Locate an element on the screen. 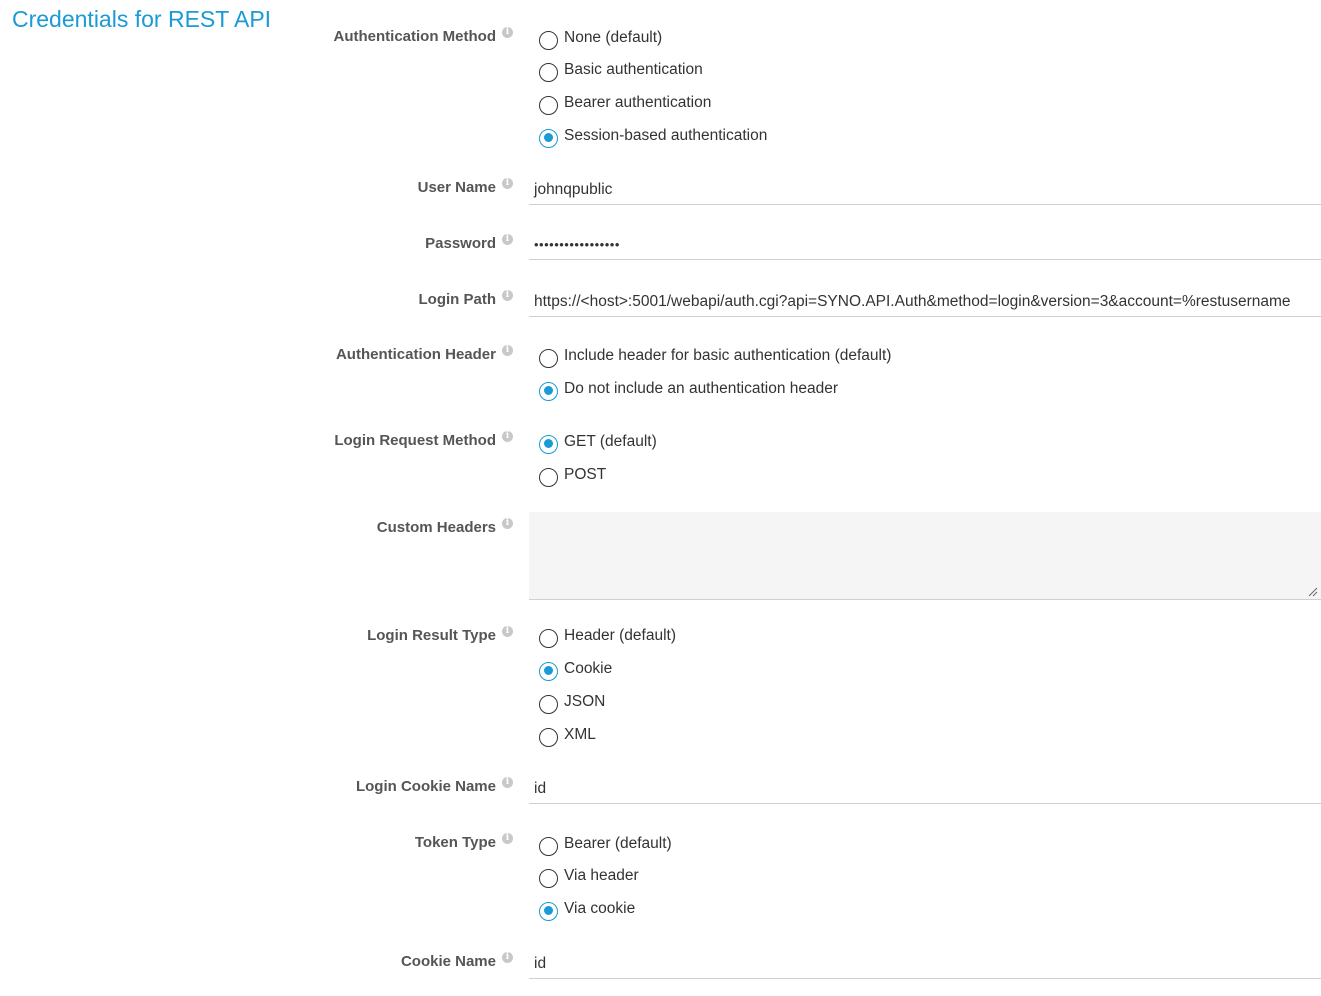  radio-request-get: GET (default) is located at coordinates (598, 442).